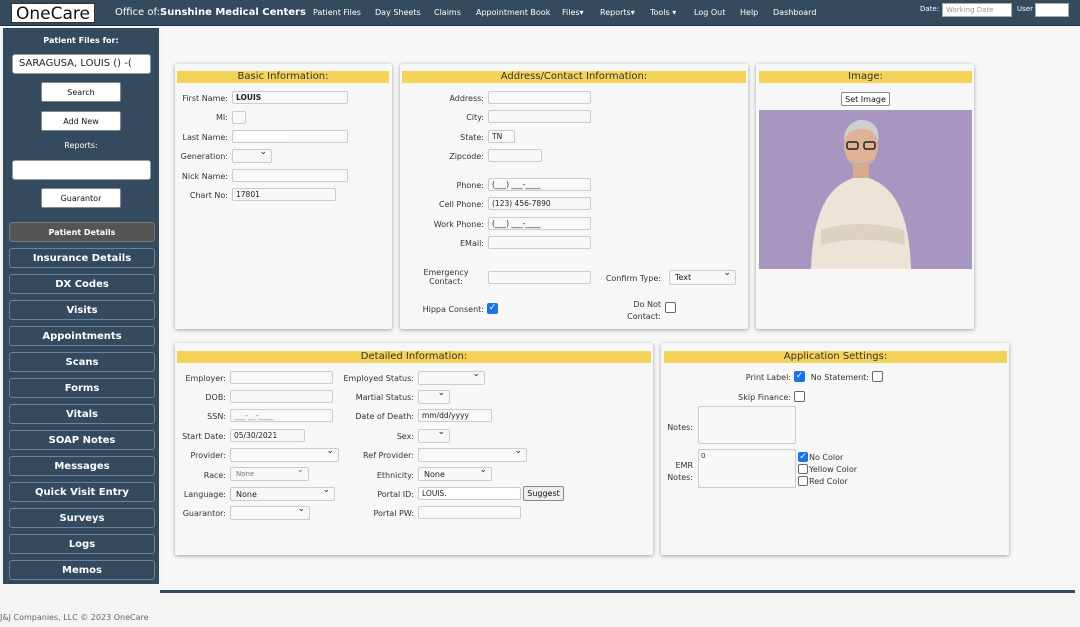 The height and width of the screenshot is (627, 1080). I want to click on address-label: Address:, so click(466, 98).